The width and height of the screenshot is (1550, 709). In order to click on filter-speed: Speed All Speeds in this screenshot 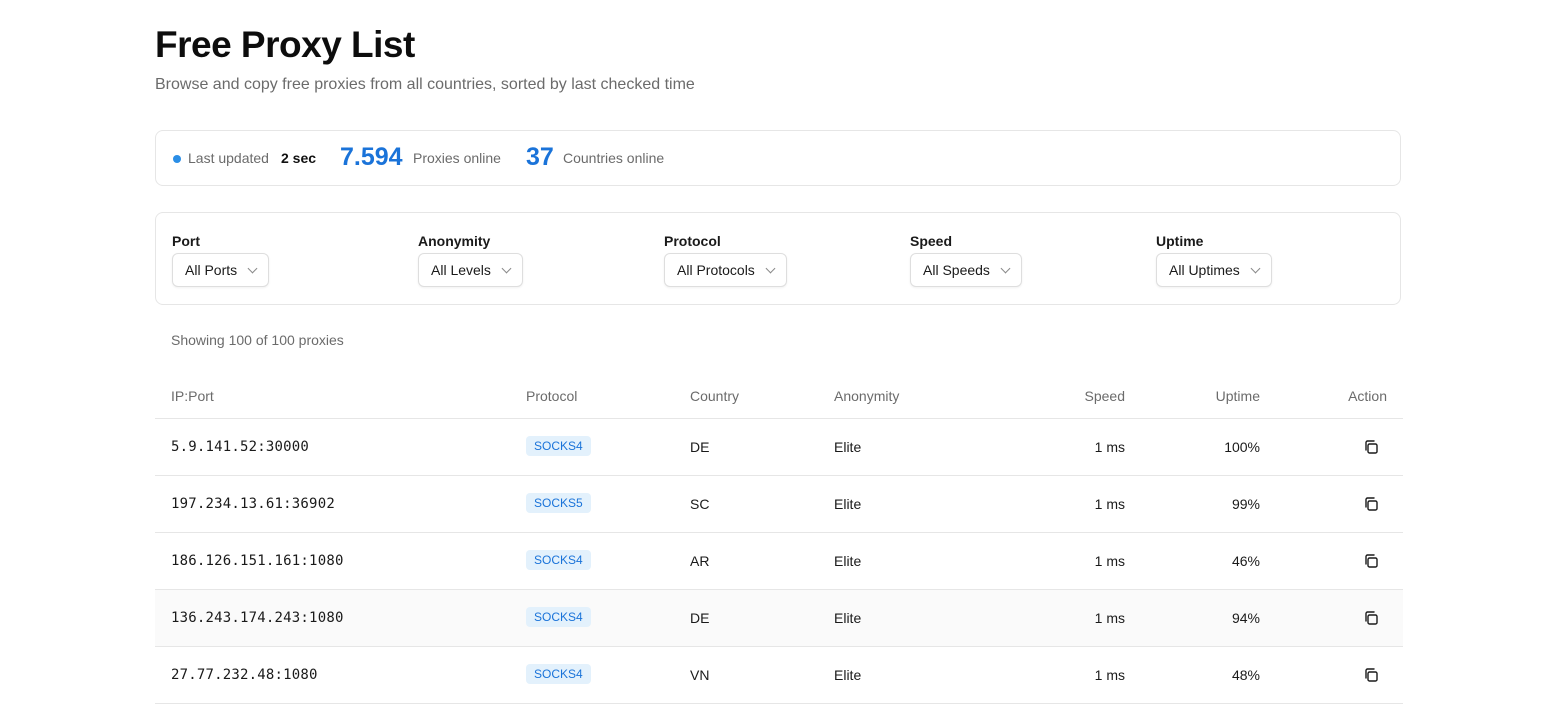, I will do `click(966, 260)`.